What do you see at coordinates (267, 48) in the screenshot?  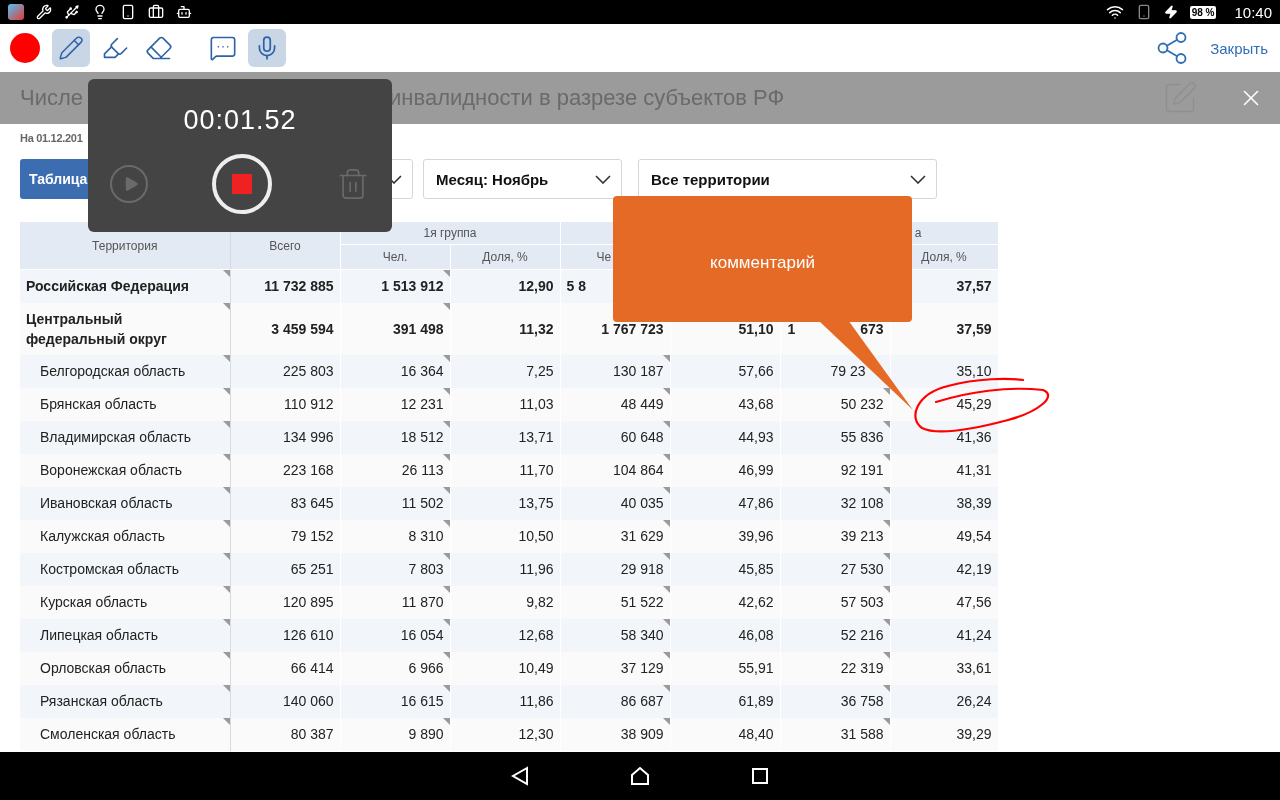 I see `microphone-tool-button` at bounding box center [267, 48].